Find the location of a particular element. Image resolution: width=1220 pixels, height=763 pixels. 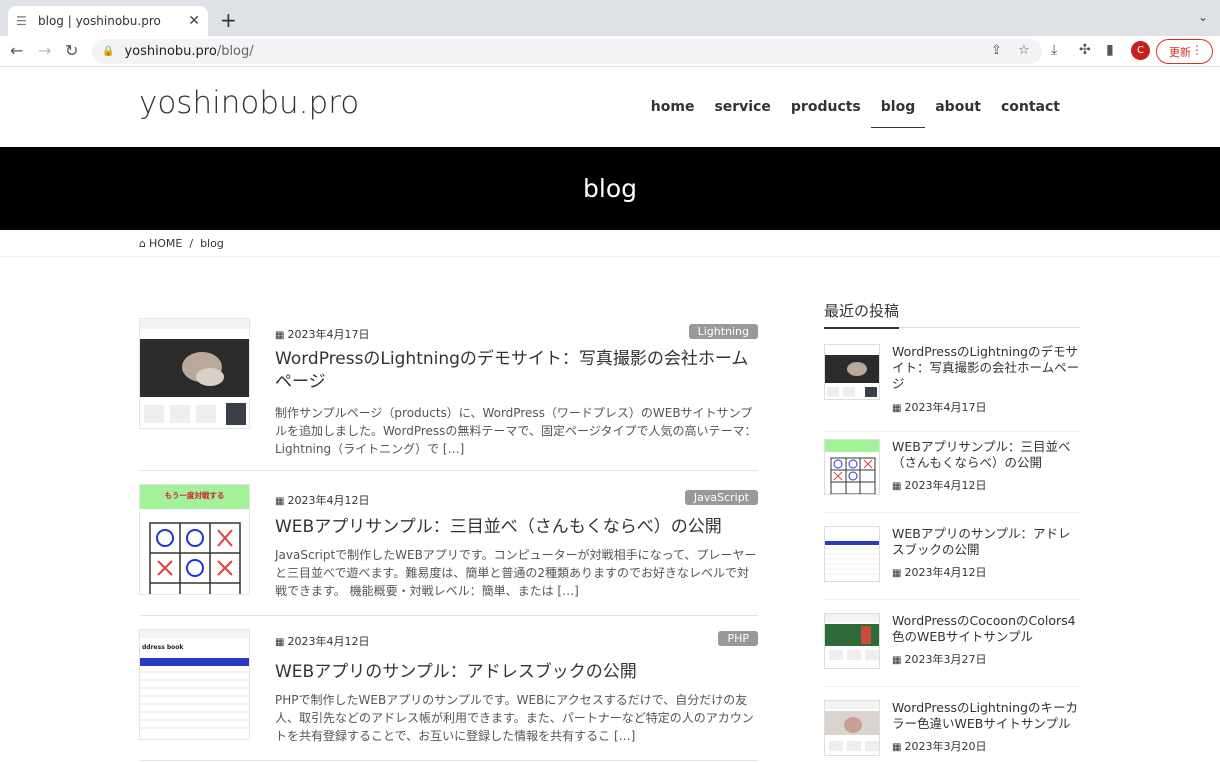

lock-icon: 🔒 is located at coordinates (108, 51).